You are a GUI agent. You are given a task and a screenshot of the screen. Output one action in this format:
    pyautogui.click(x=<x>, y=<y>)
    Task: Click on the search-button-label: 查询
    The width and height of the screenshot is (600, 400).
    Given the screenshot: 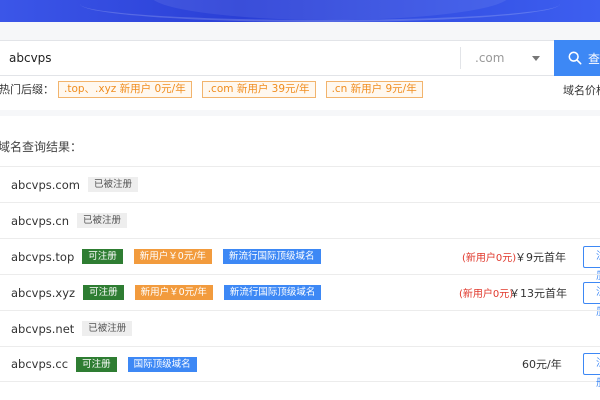 What is the action you would take?
    pyautogui.click(x=594, y=58)
    